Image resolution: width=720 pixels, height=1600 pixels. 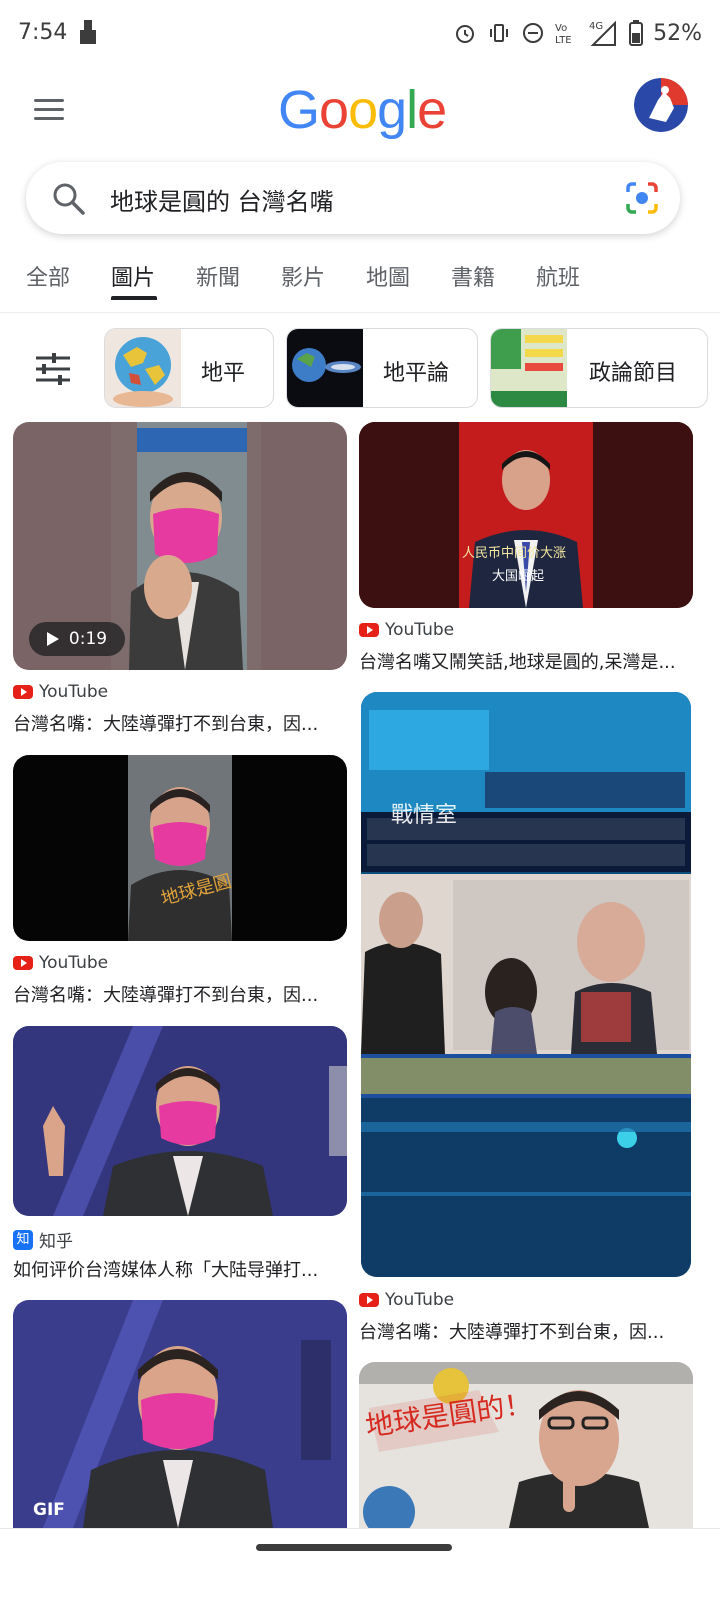 What do you see at coordinates (50, 110) in the screenshot?
I see `menu-button` at bounding box center [50, 110].